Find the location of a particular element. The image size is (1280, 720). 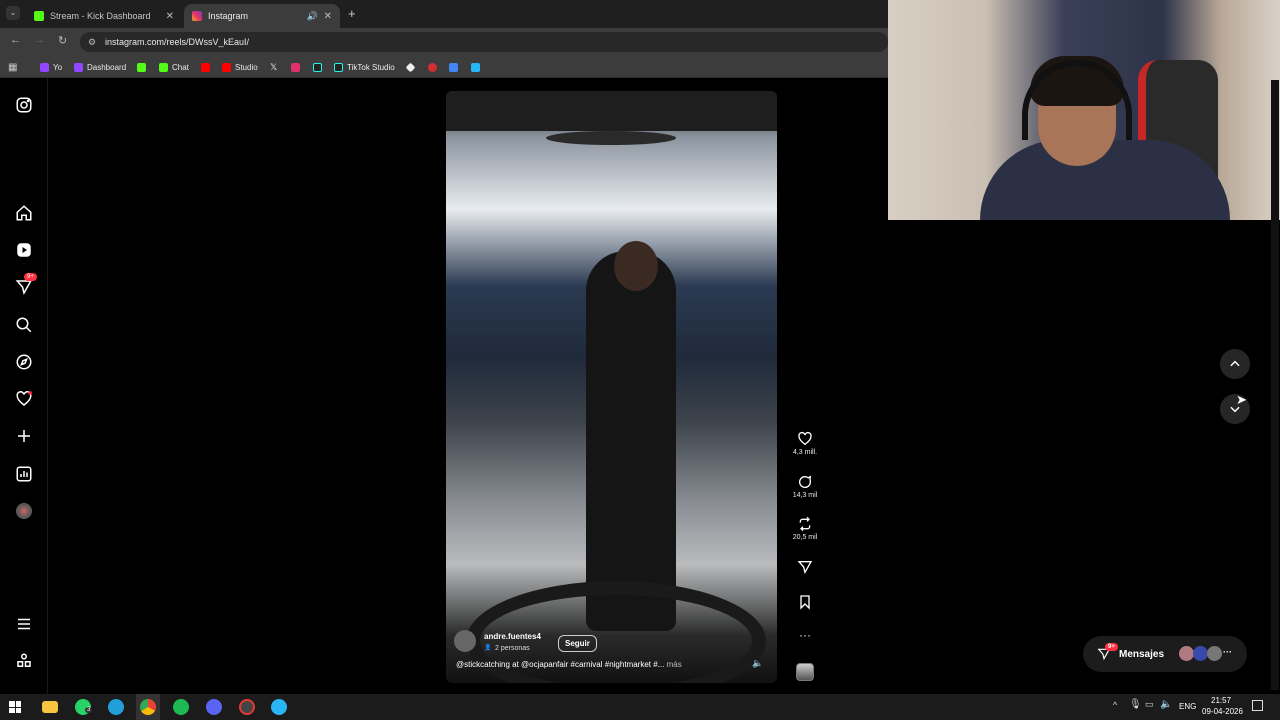

author-avatar is located at coordinates (465, 641).